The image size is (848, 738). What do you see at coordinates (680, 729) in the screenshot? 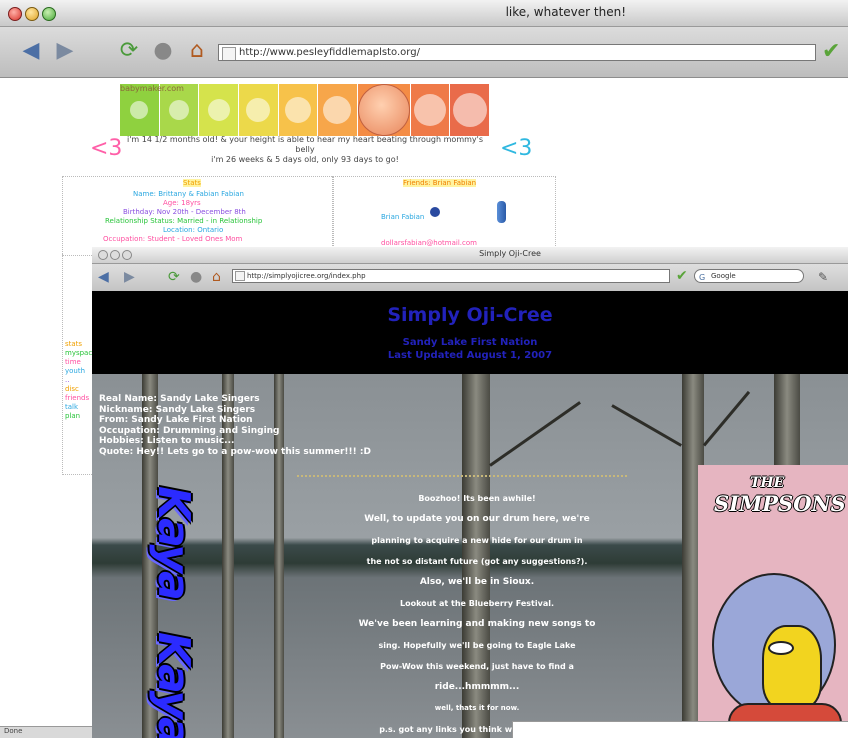
I see `overlapping-window-edge` at bounding box center [680, 729].